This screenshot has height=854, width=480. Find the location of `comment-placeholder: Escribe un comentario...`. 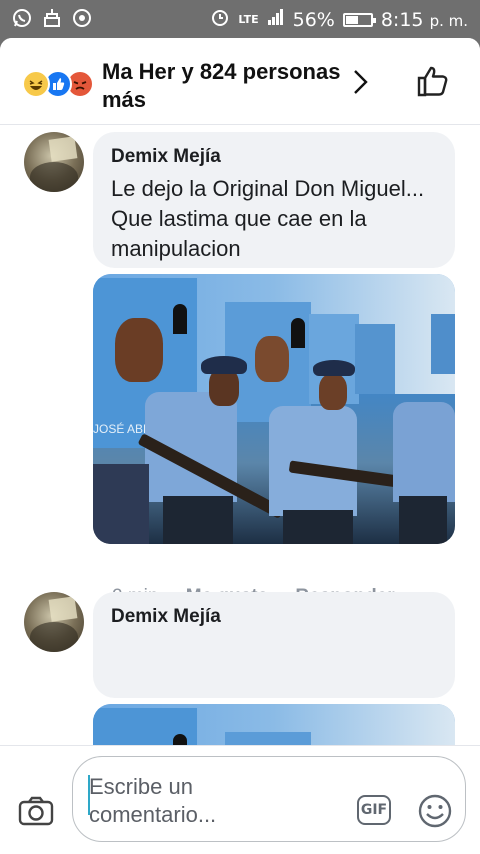

comment-placeholder: Escribe un comentario... is located at coordinates (189, 801).